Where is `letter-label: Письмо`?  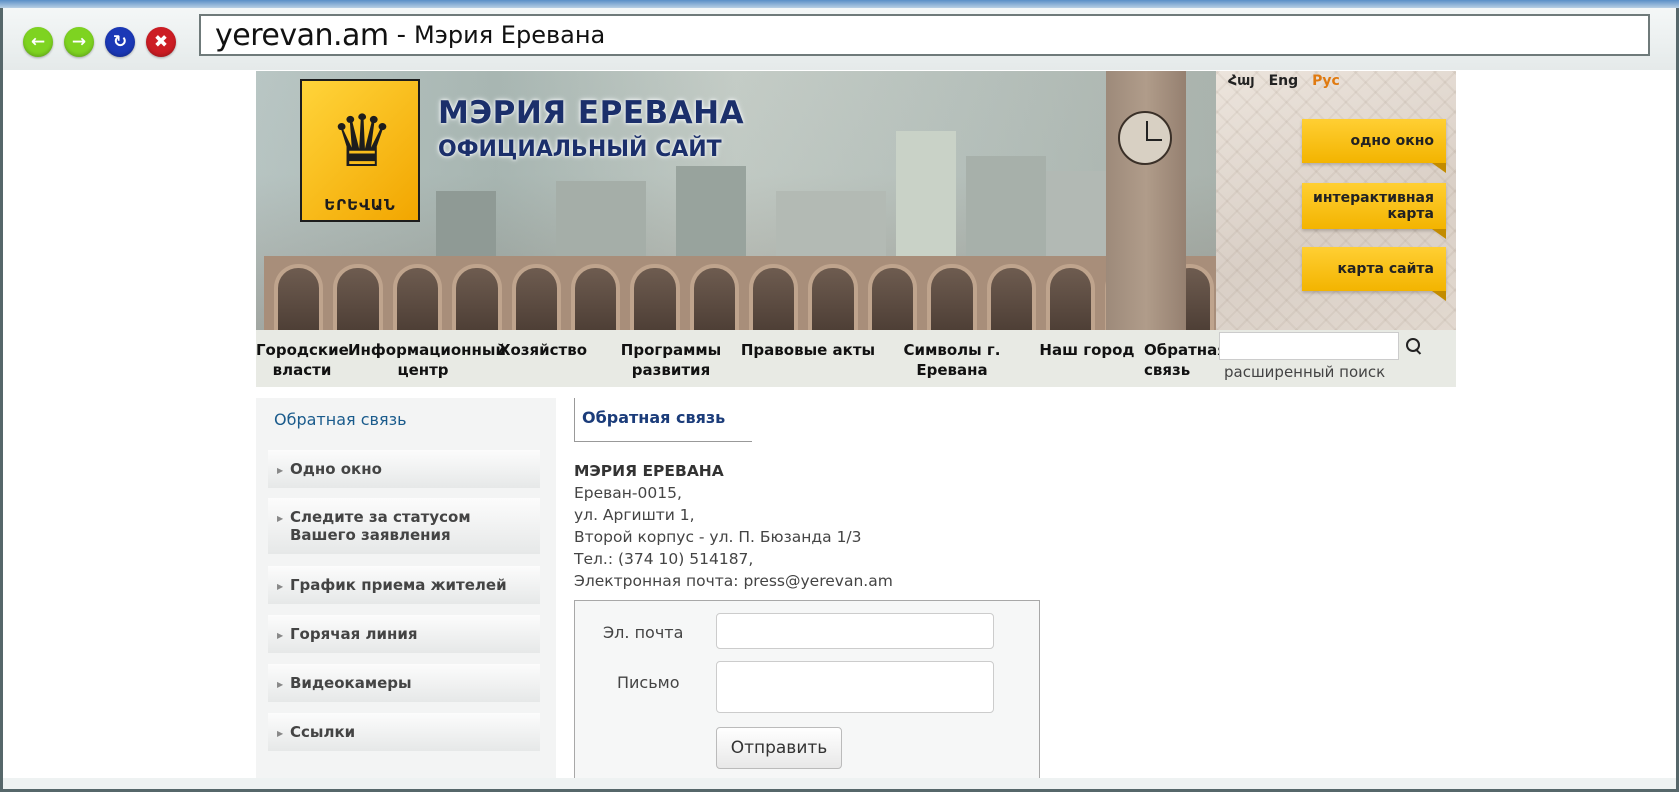
letter-label: Письмо is located at coordinates (648, 682).